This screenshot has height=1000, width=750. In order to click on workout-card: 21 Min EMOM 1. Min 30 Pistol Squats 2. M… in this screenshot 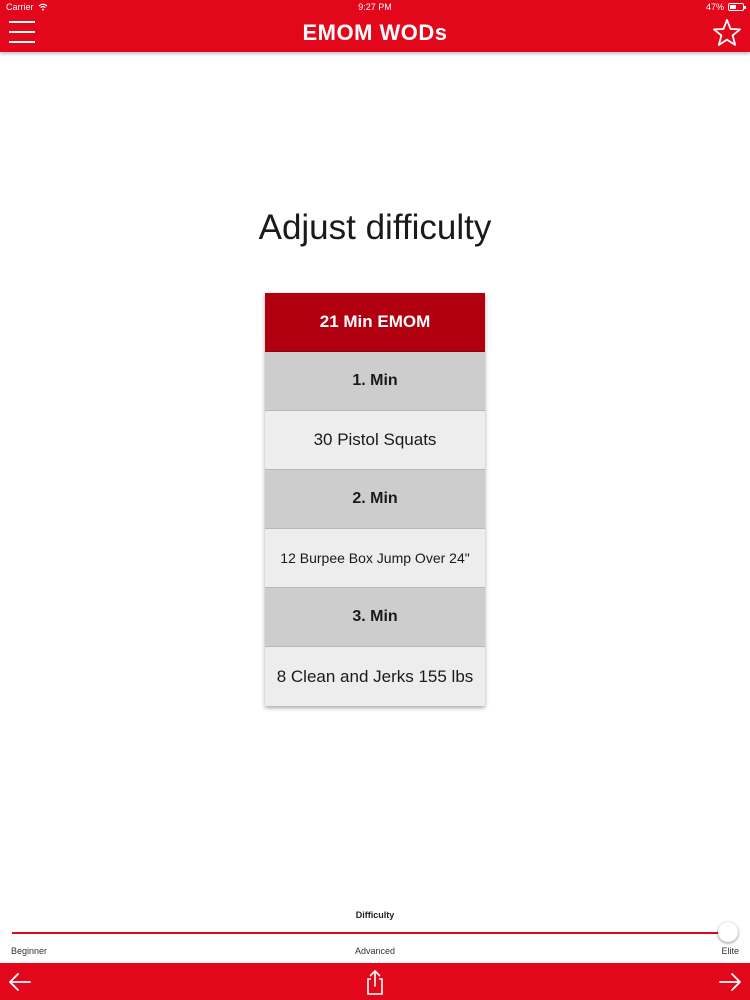, I will do `click(375, 499)`.